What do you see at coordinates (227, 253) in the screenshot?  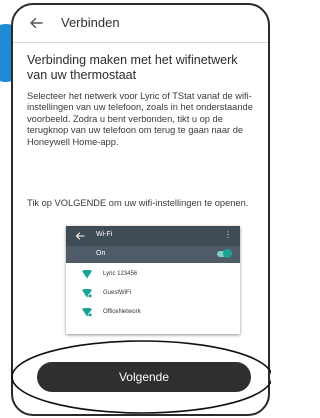 I see `toggle-knob` at bounding box center [227, 253].